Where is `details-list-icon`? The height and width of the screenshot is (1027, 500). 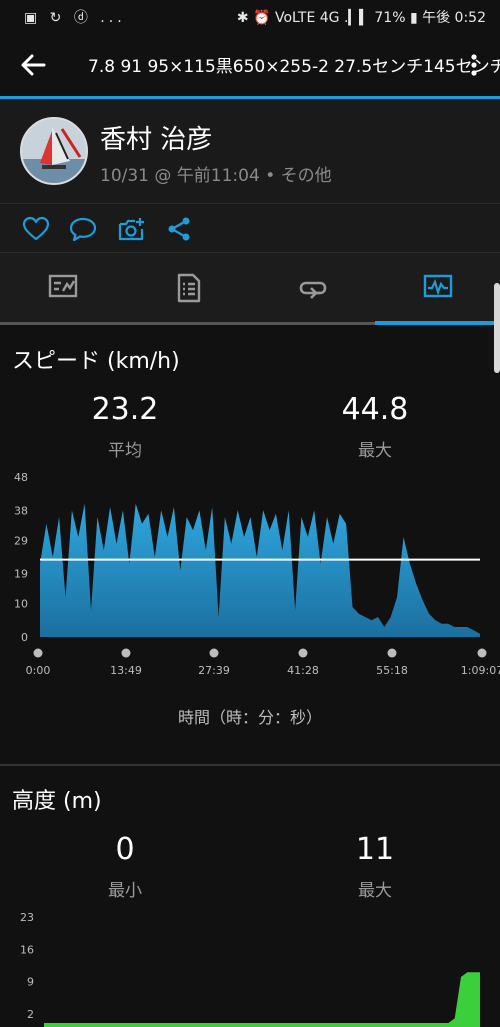
details-list-icon is located at coordinates (189, 288).